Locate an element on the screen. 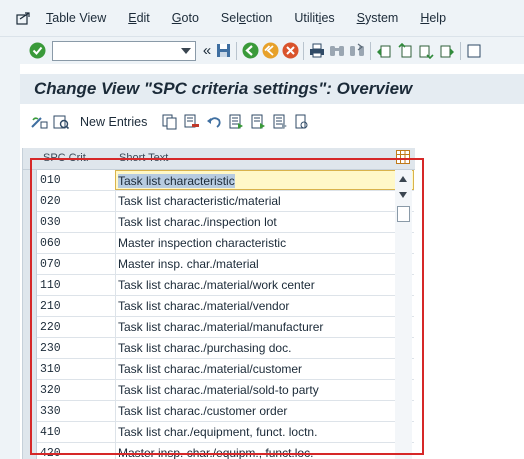 The width and height of the screenshot is (524, 459). back-icon is located at coordinates (250, 51).